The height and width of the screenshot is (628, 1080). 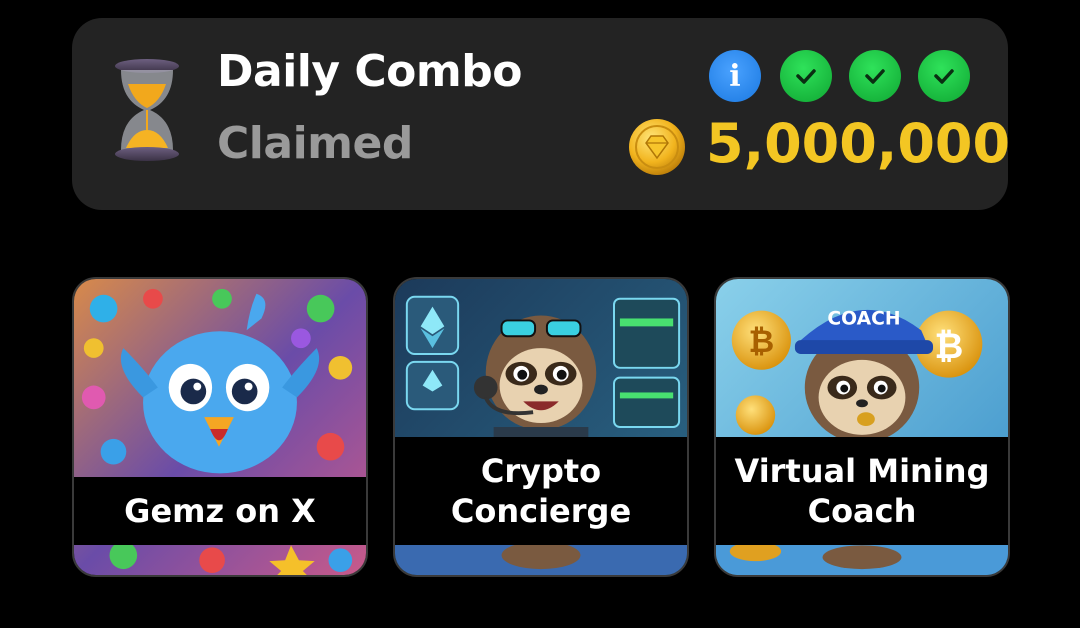 I want to click on card-title: Crypto Concierge, so click(x=541, y=491).